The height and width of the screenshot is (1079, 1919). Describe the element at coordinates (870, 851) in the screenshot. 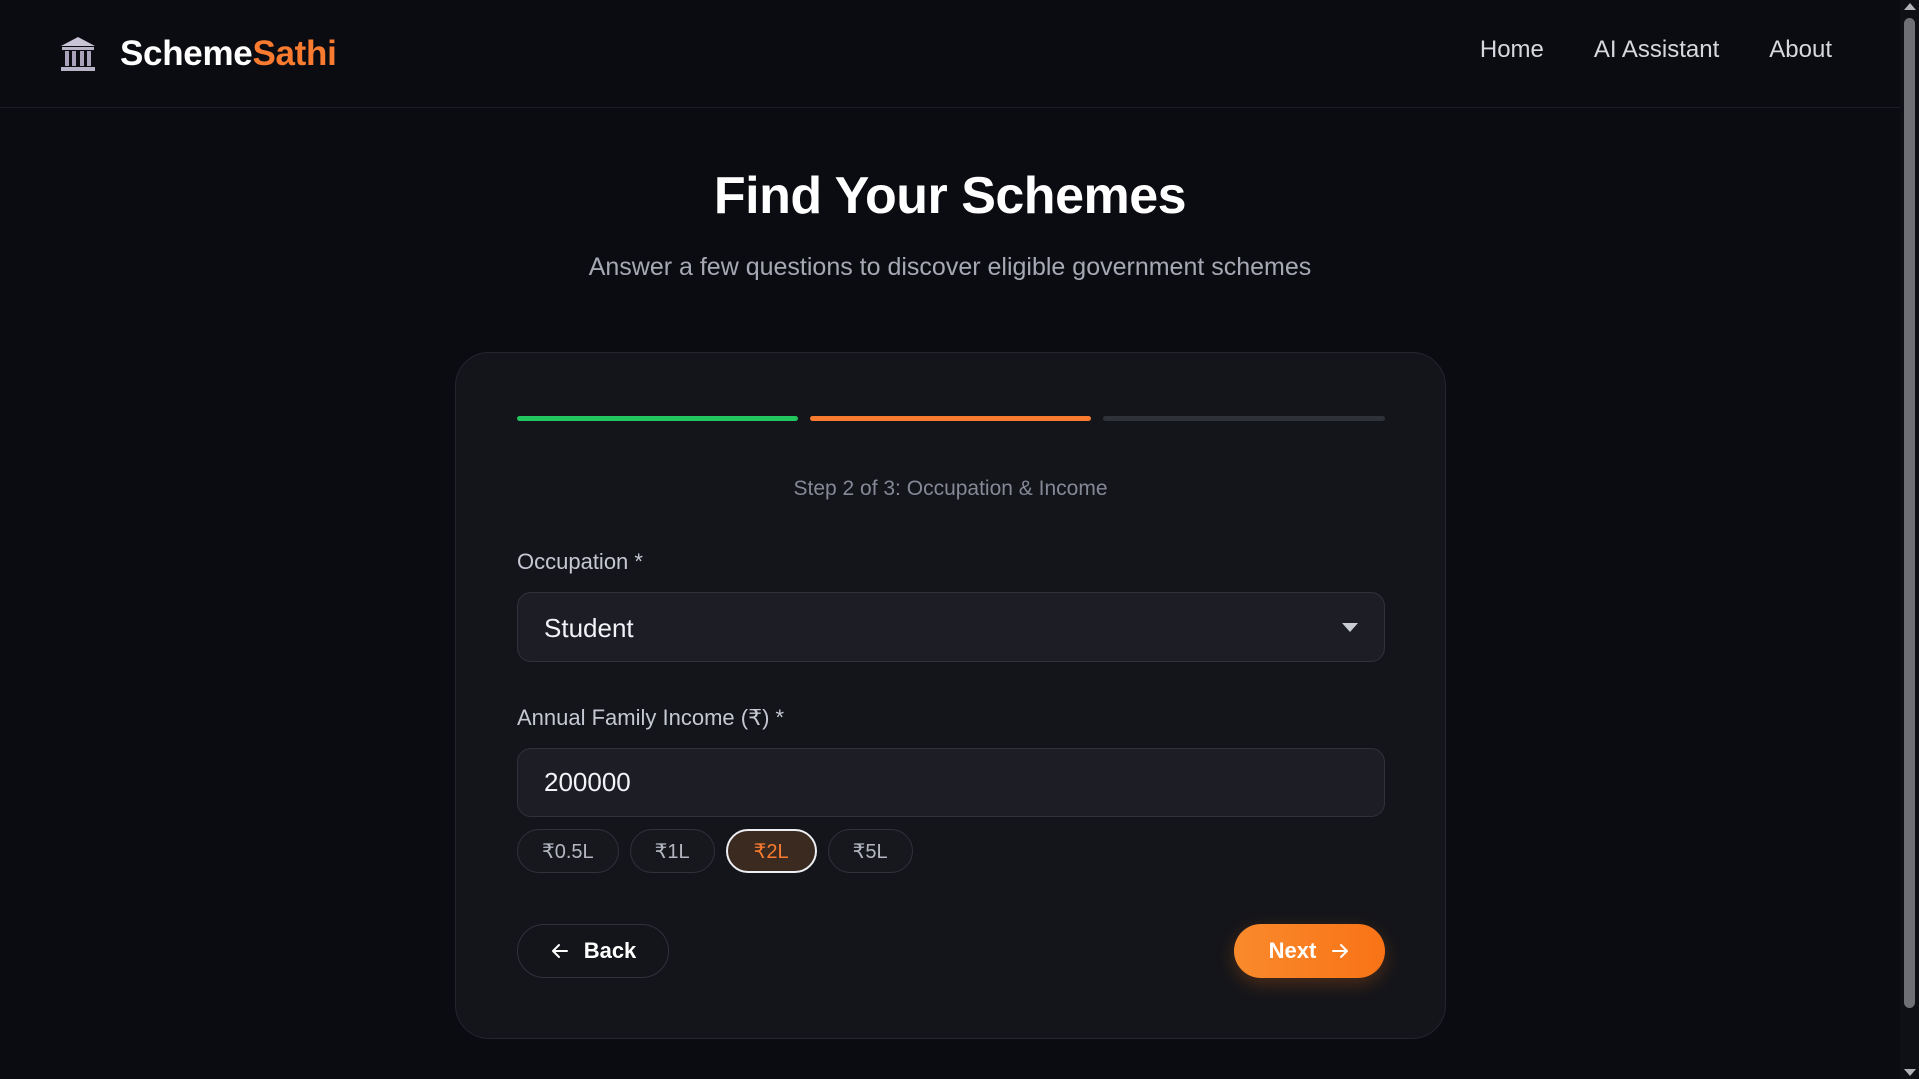

I see `income-preset-5l: ₹5L` at that location.